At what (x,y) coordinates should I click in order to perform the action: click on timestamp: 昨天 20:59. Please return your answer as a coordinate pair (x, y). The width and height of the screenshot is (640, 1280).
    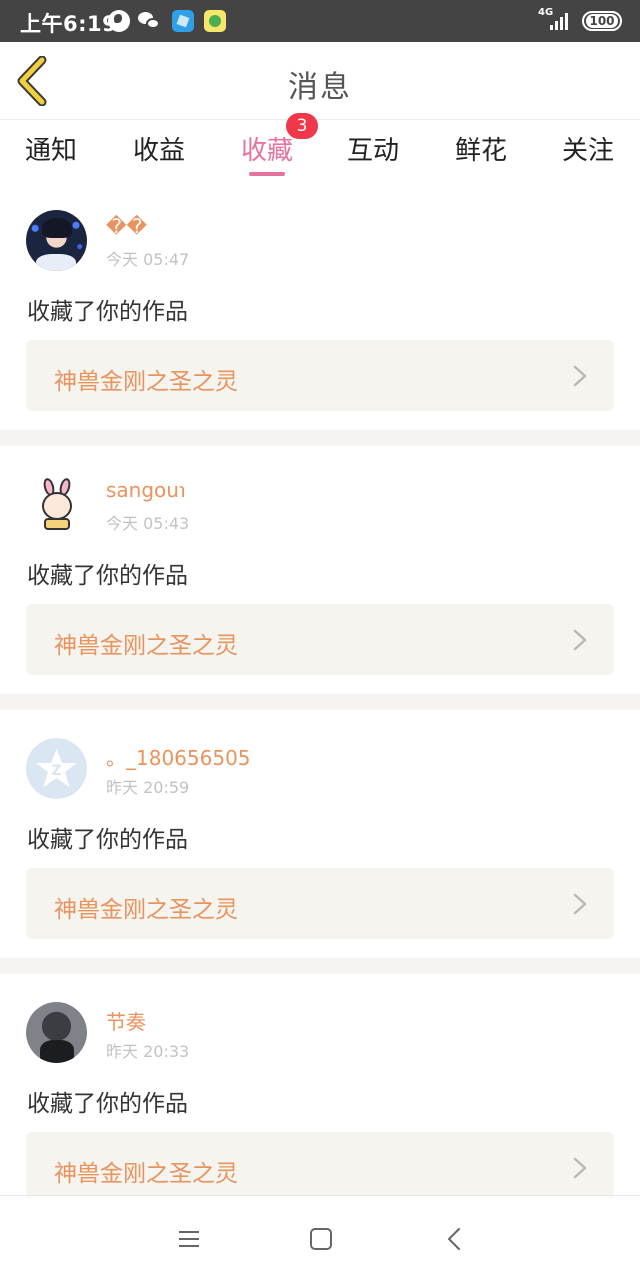
    Looking at the image, I should click on (148, 787).